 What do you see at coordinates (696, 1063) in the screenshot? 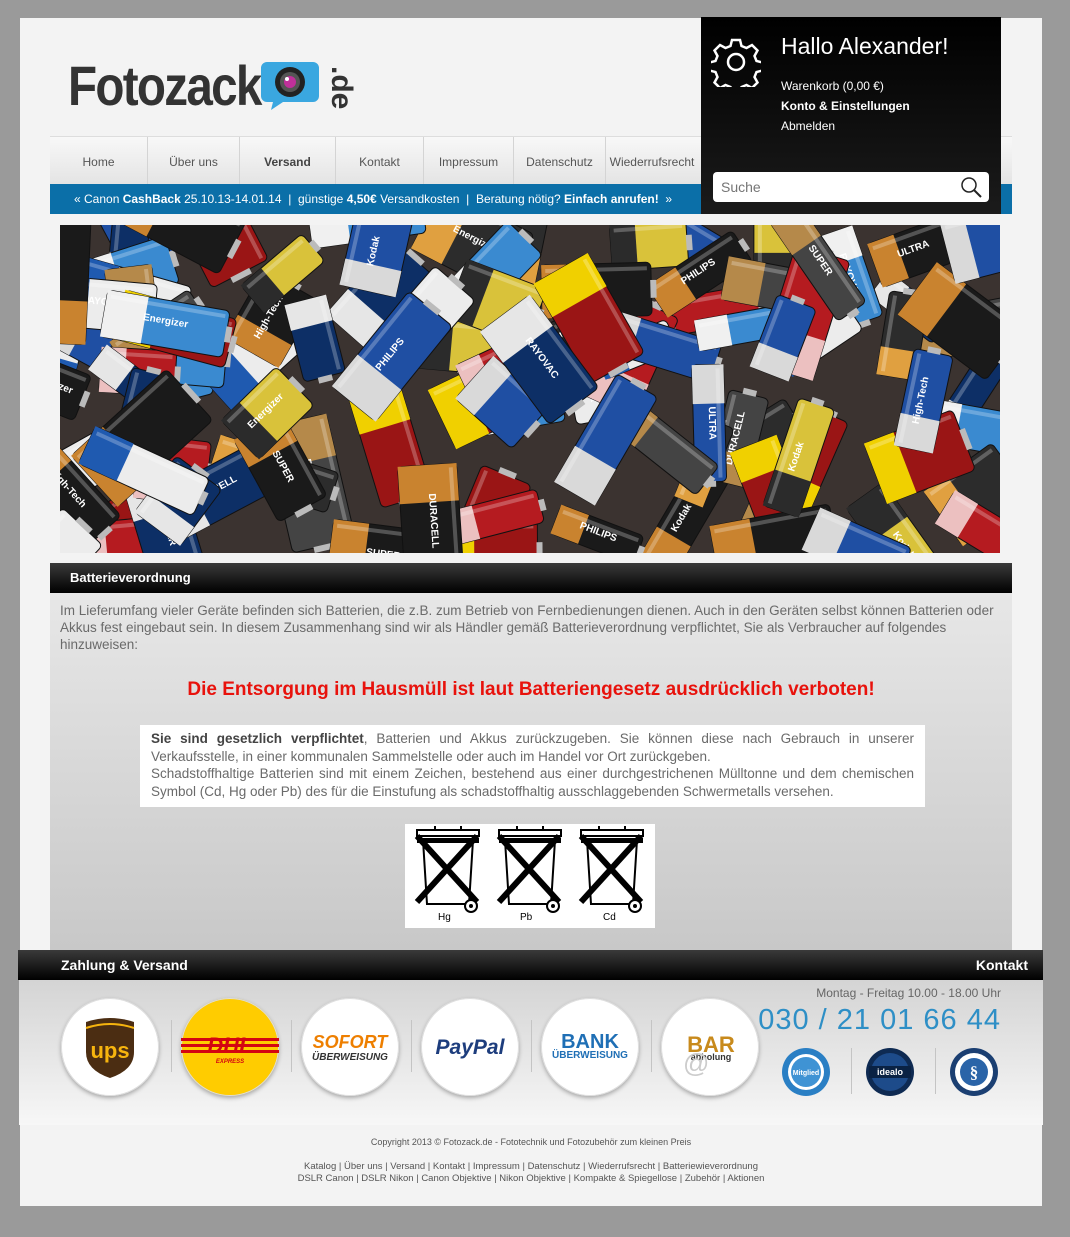
I see `at-icon: @` at bounding box center [696, 1063].